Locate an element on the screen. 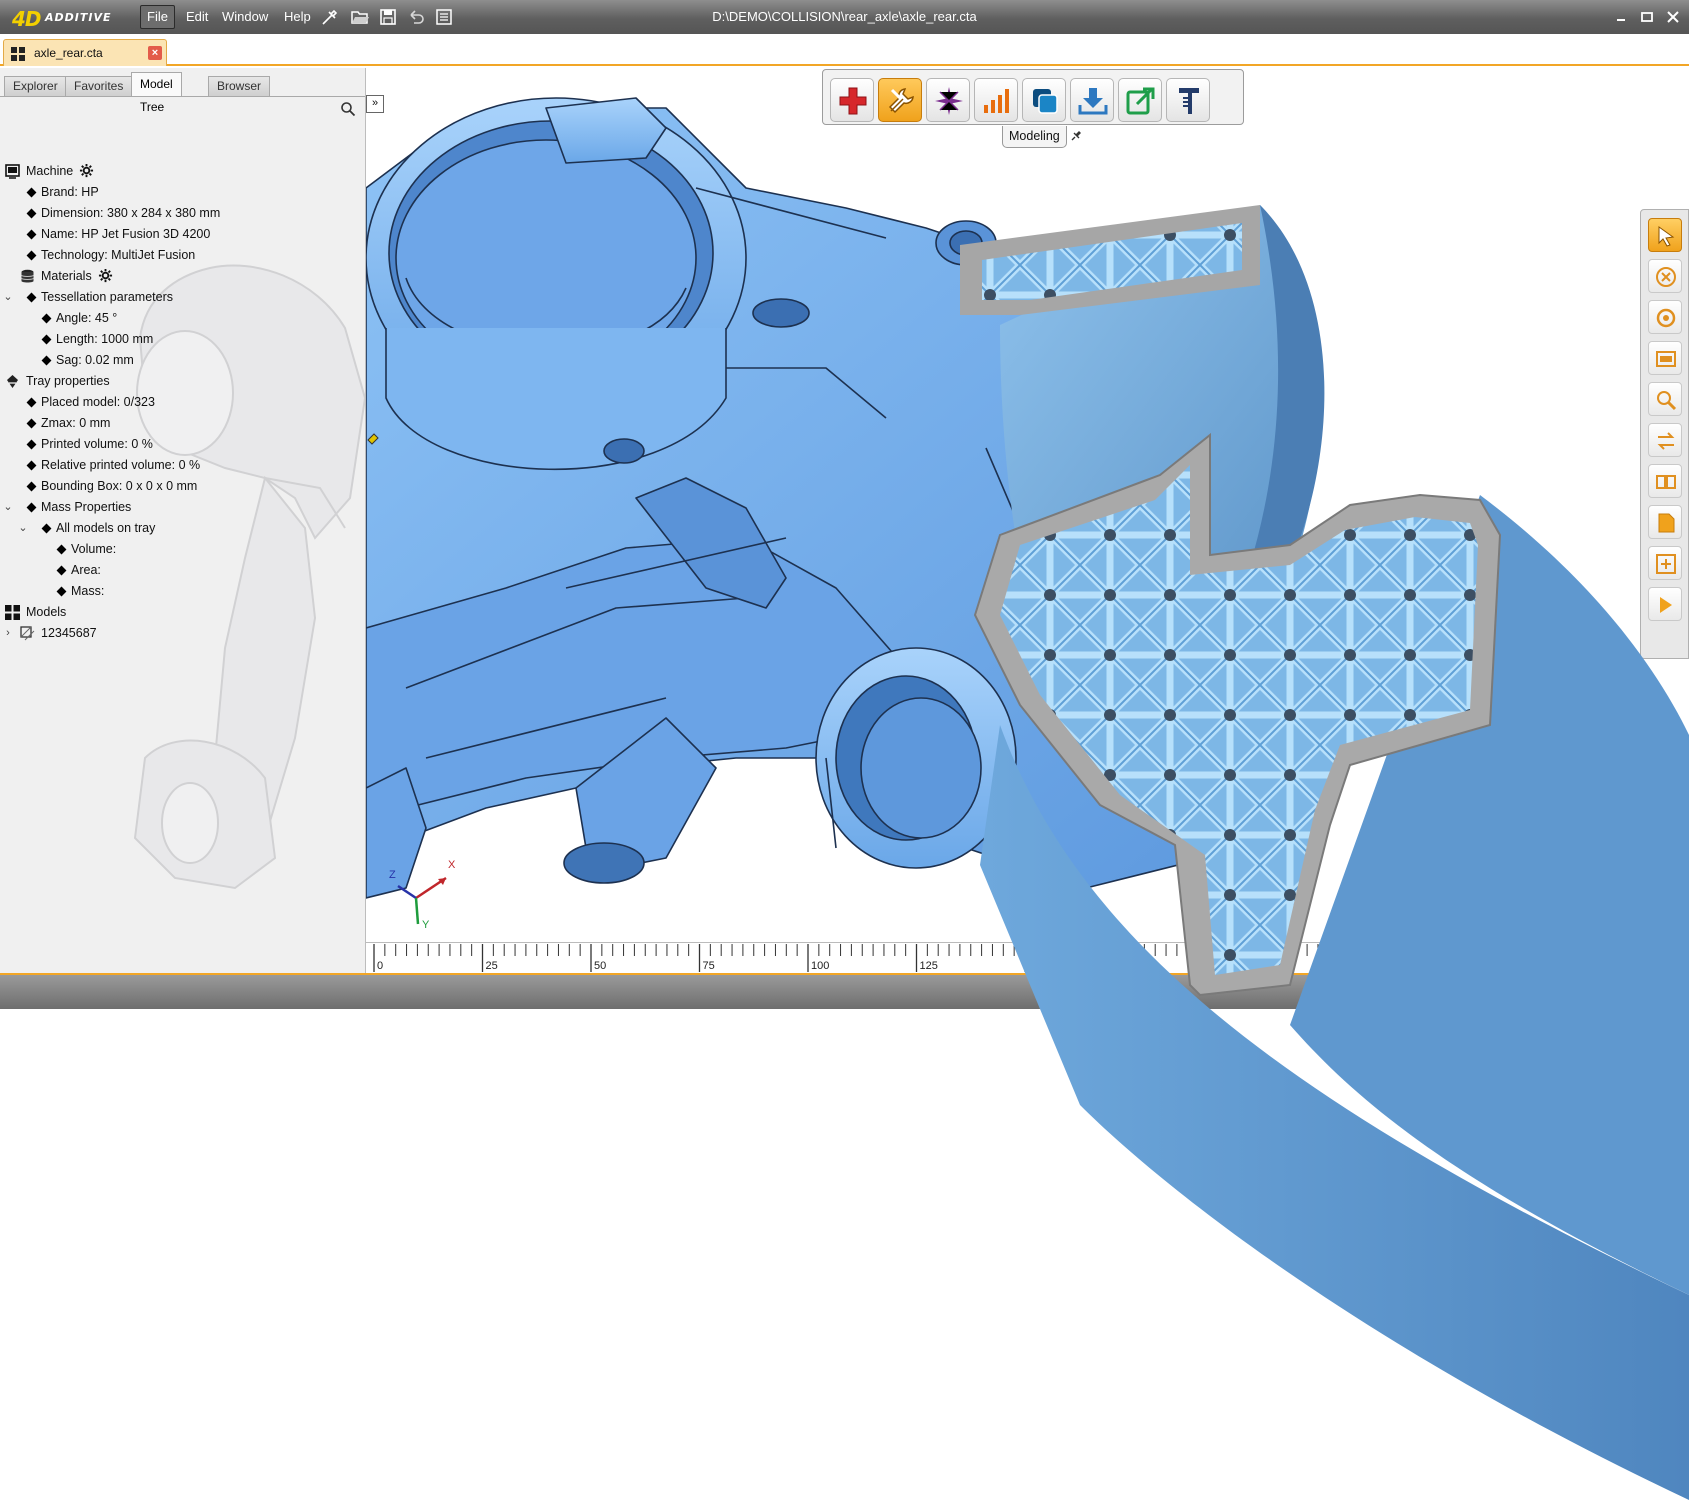  search-icon is located at coordinates (348, 109).